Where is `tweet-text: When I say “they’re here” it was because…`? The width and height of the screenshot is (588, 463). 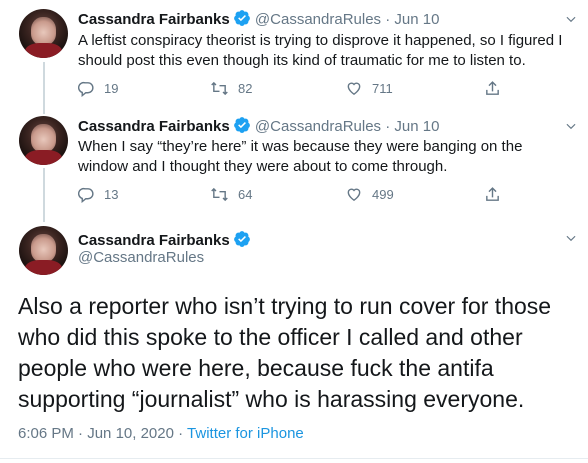 tweet-text: When I say “they’re here” it was because… is located at coordinates (300, 156).